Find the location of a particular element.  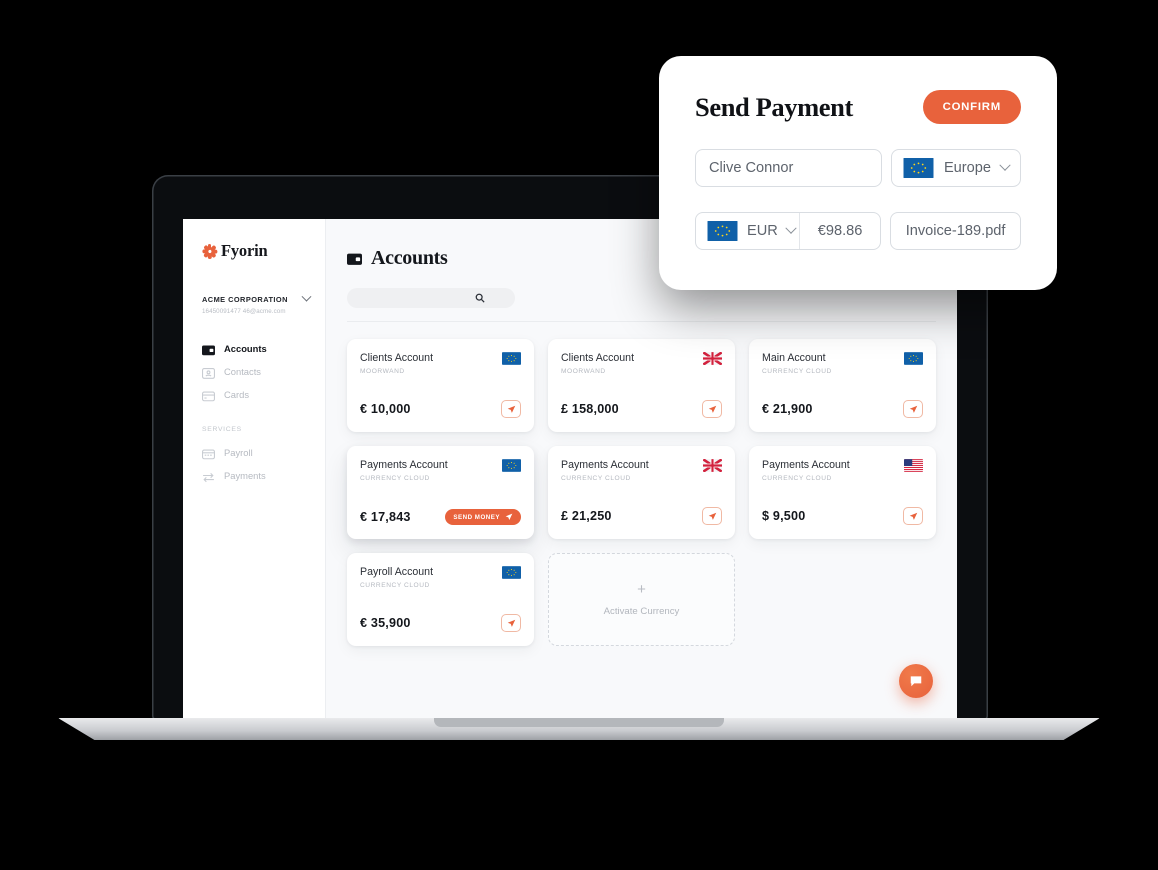

sidebar-item-label: Accounts is located at coordinates (245, 348).